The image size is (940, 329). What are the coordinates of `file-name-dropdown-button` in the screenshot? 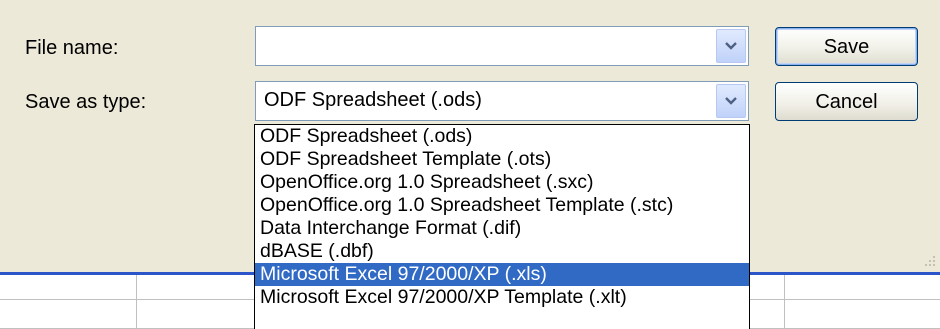 It's located at (731, 46).